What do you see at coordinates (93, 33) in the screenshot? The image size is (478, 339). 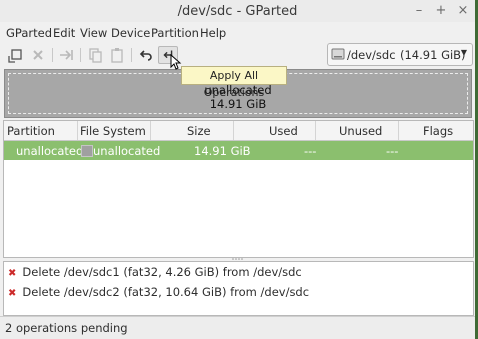 I see `menu-view: View` at bounding box center [93, 33].